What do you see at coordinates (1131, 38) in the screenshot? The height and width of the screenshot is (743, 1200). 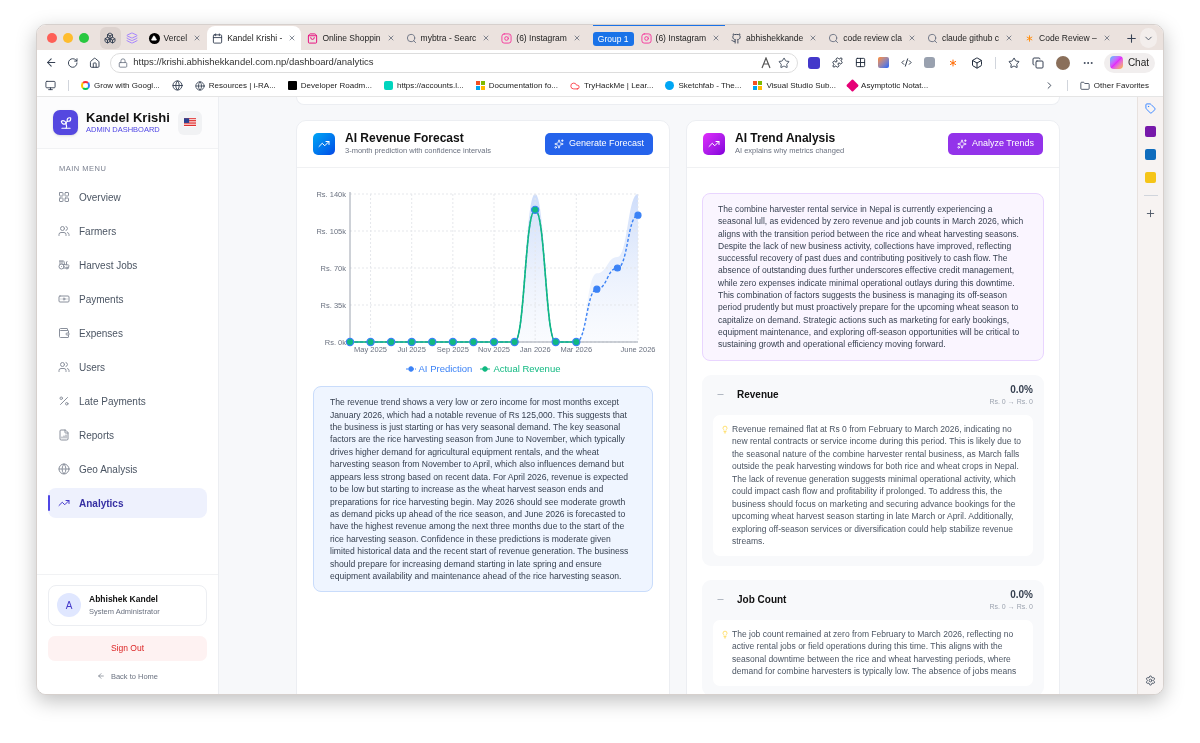 I see `new-tab-icon` at bounding box center [1131, 38].